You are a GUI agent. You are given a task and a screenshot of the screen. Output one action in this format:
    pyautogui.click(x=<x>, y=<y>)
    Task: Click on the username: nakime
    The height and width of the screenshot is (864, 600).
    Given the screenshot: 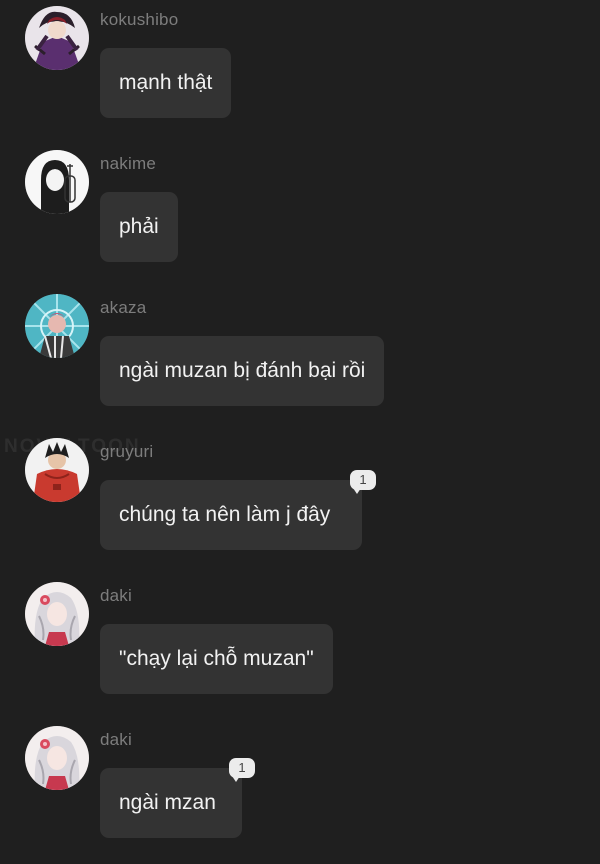 What is the action you would take?
    pyautogui.click(x=128, y=164)
    